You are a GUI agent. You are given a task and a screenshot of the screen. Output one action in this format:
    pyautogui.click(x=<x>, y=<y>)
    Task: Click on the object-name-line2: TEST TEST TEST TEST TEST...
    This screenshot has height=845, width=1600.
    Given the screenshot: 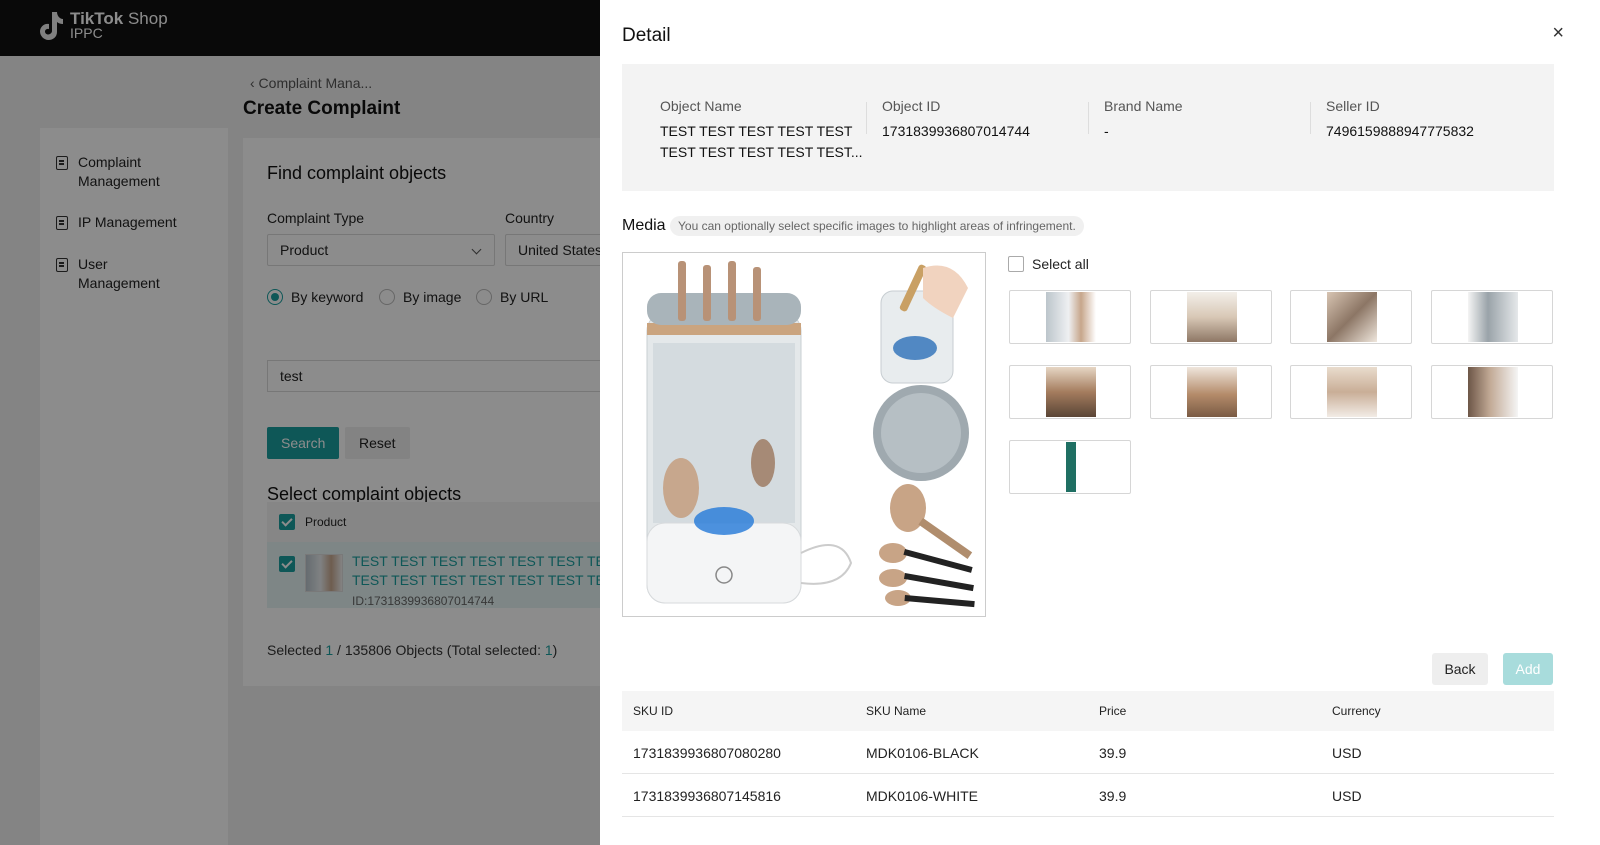 What is the action you would take?
    pyautogui.click(x=761, y=152)
    